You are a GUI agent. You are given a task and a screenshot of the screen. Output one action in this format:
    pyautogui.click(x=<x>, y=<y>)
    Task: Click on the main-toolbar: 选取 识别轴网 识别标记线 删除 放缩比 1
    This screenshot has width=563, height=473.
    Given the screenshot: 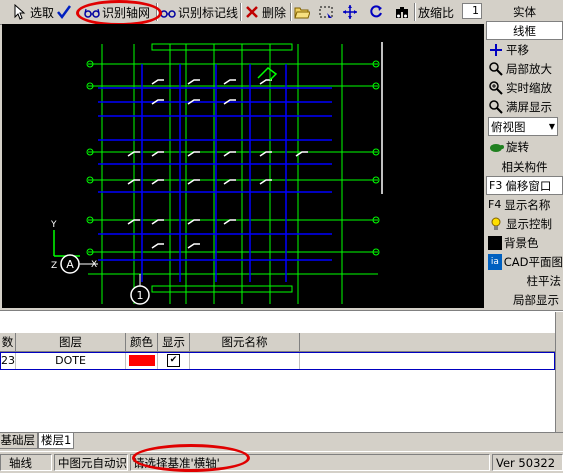 What is the action you would take?
    pyautogui.click(x=242, y=12)
    